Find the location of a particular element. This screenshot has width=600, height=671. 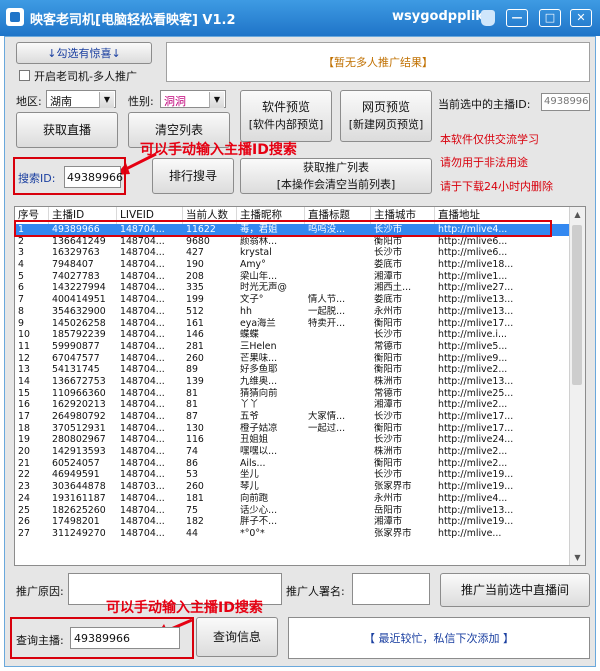

cell-host-id: 74027783 is located at coordinates (76, 276).